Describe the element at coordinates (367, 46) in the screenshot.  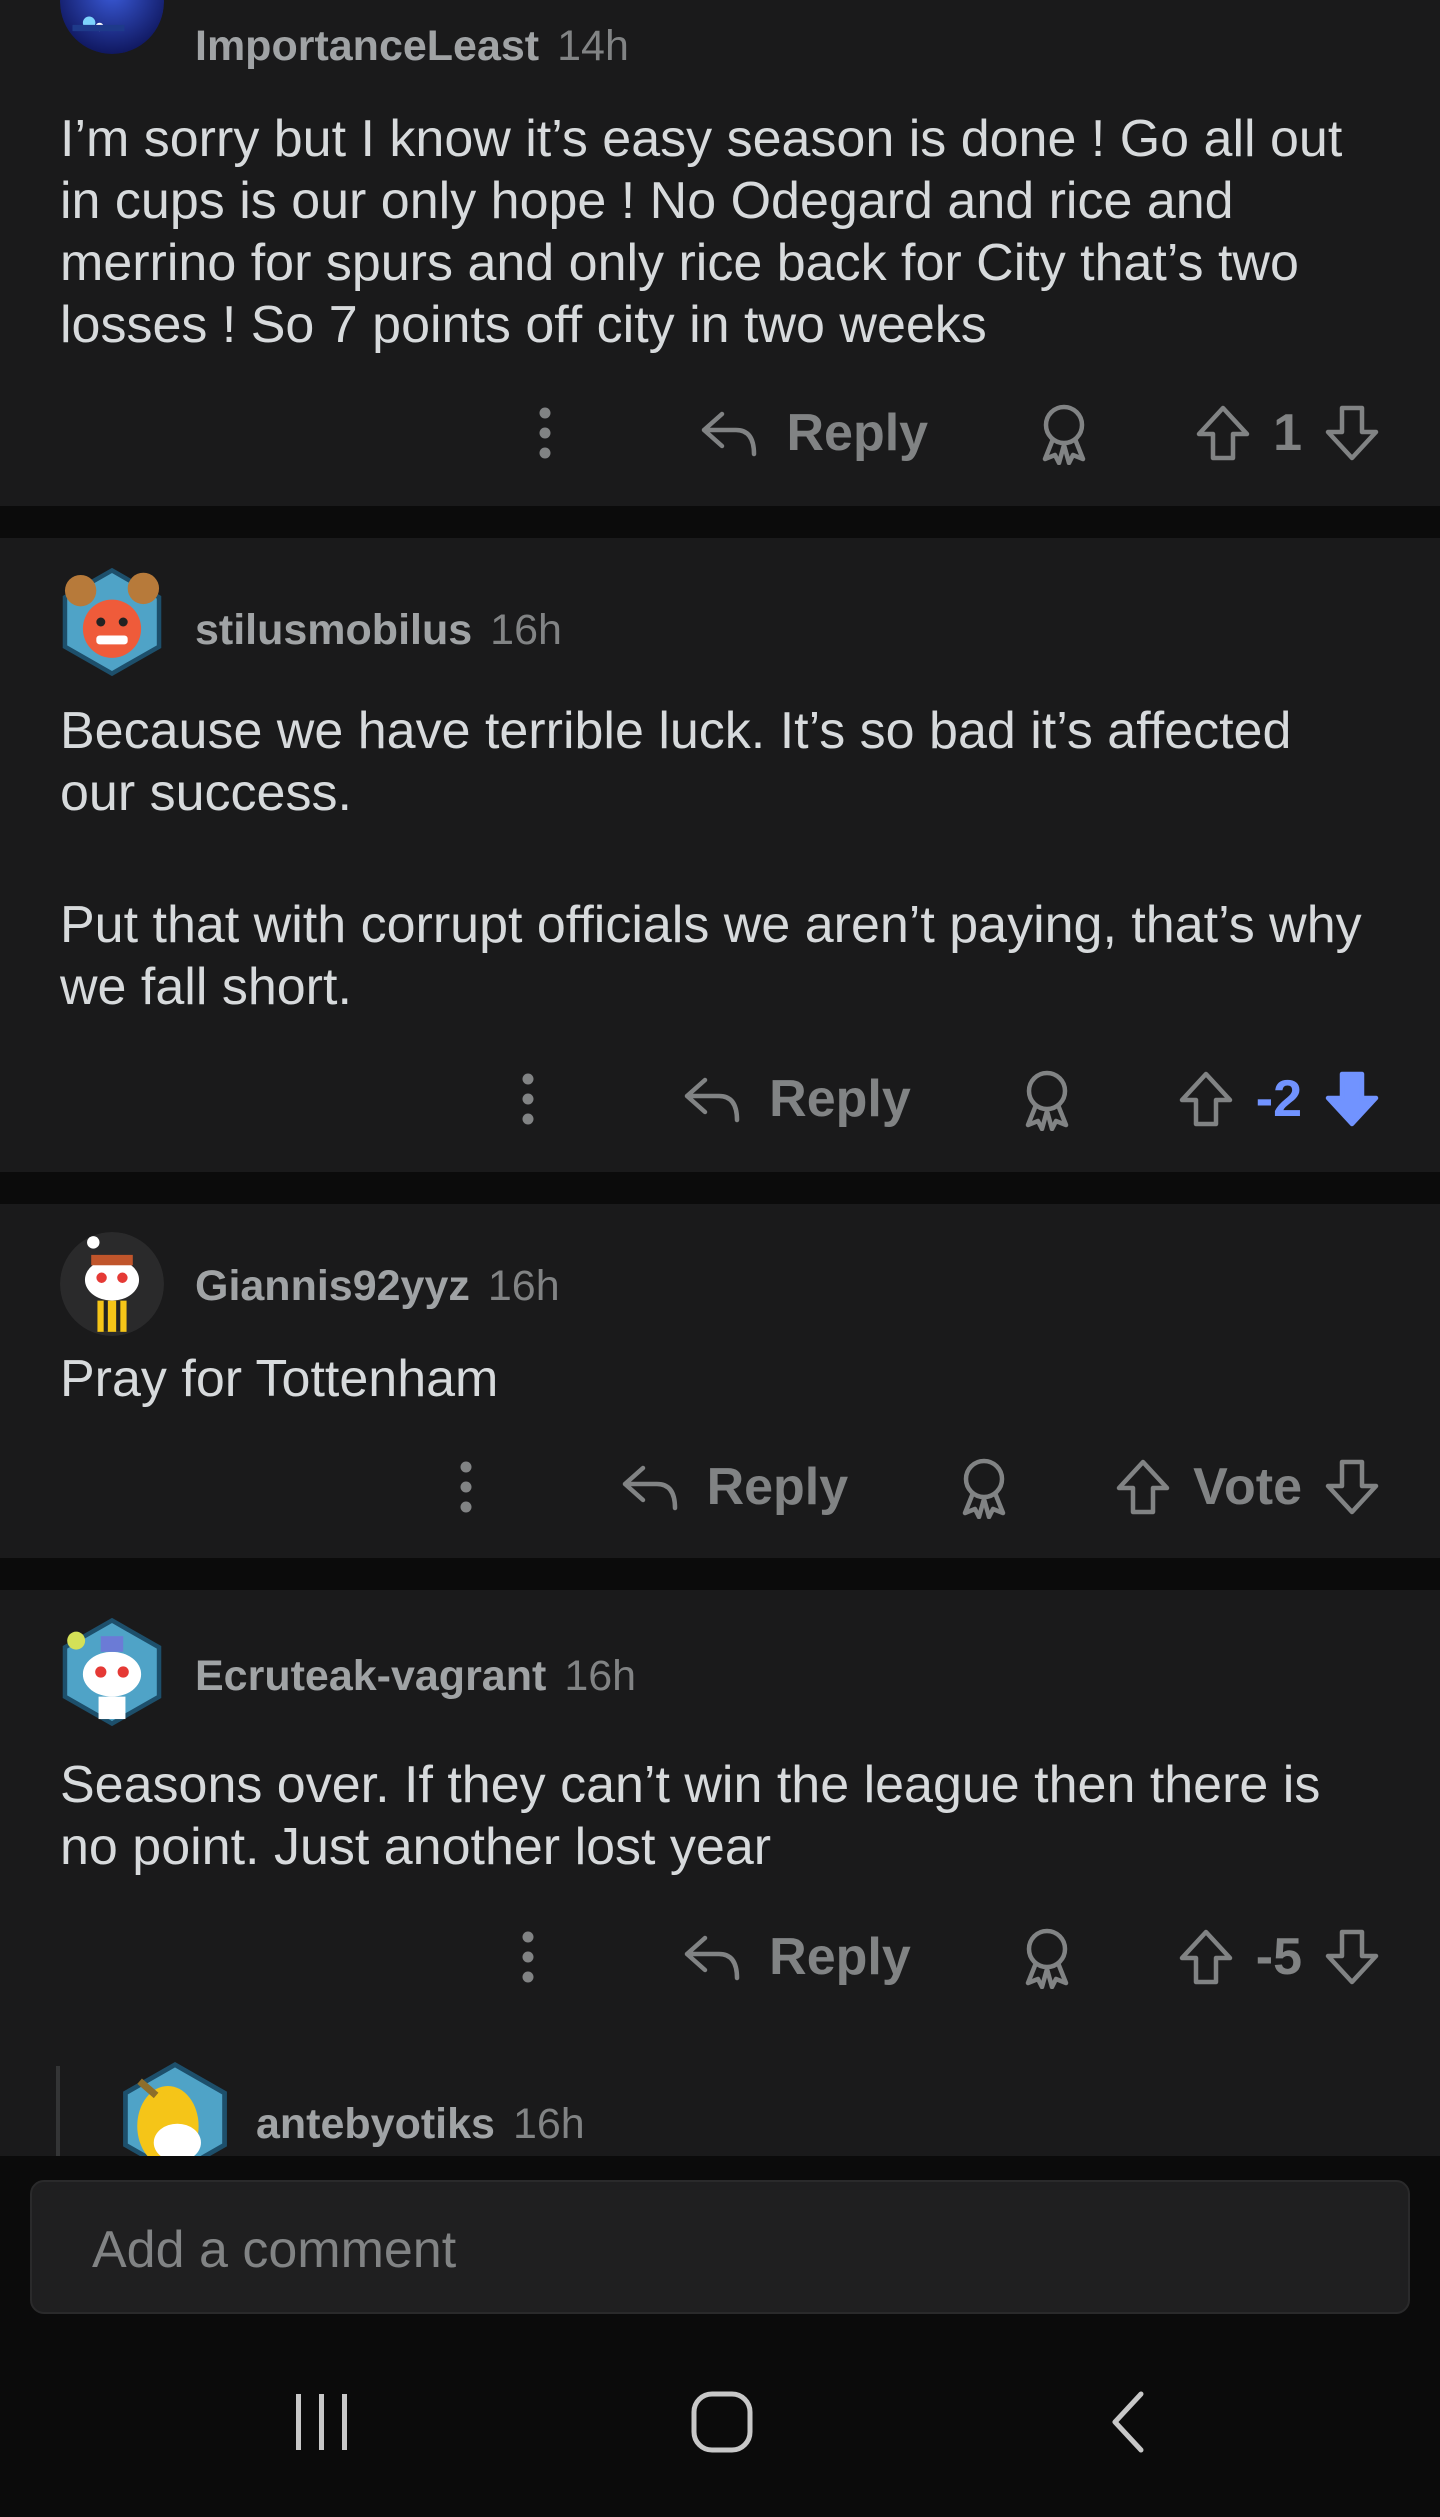
I see `username: ImportanceLeast` at that location.